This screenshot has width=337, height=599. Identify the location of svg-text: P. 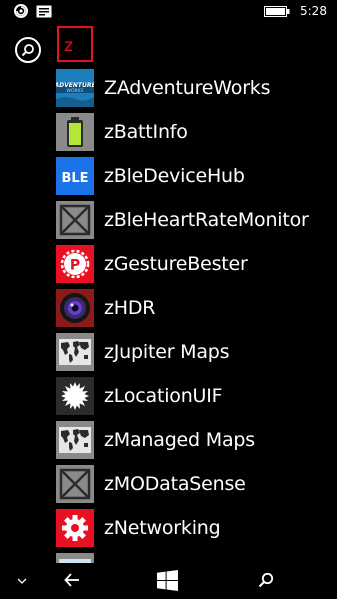
(75, 266).